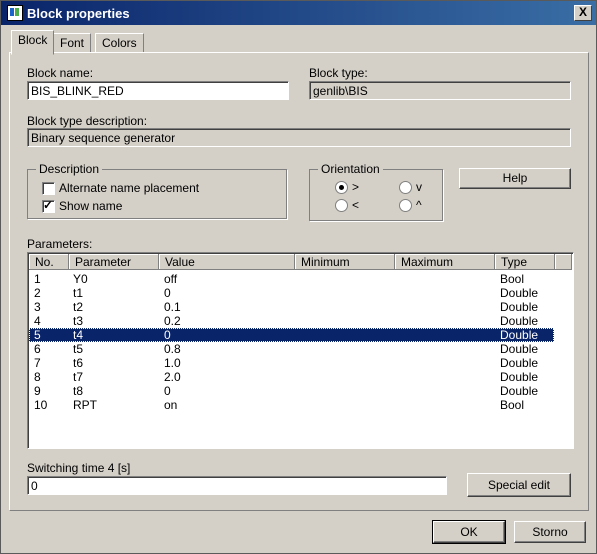 The width and height of the screenshot is (597, 554). I want to click on alternate-name-label: Alternate name placement, so click(129, 188).